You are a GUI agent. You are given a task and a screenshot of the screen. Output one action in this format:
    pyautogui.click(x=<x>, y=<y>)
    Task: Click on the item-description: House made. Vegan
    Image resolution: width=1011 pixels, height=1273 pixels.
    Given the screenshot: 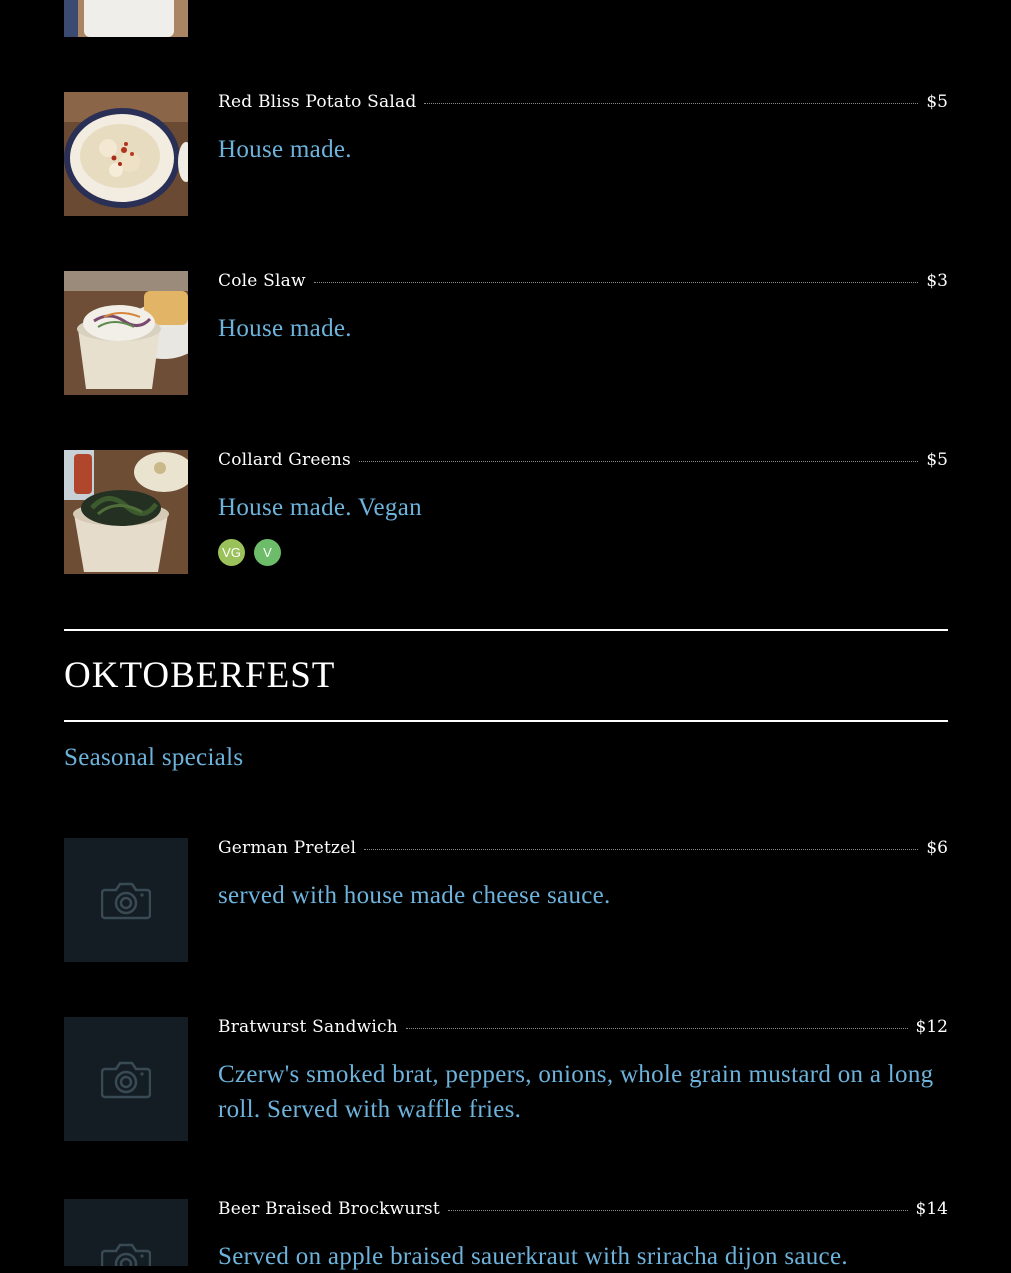 What is the action you would take?
    pyautogui.click(x=320, y=507)
    